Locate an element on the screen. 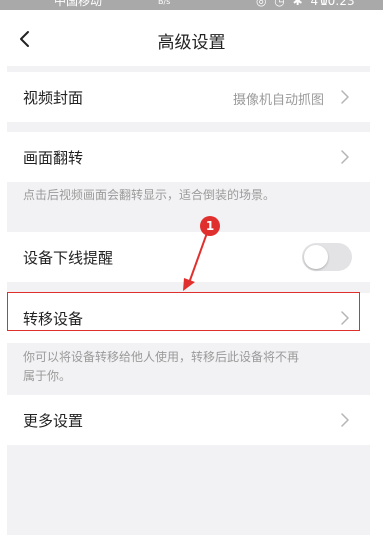  flip-screen-label: 画面翻转 is located at coordinates (53, 158).